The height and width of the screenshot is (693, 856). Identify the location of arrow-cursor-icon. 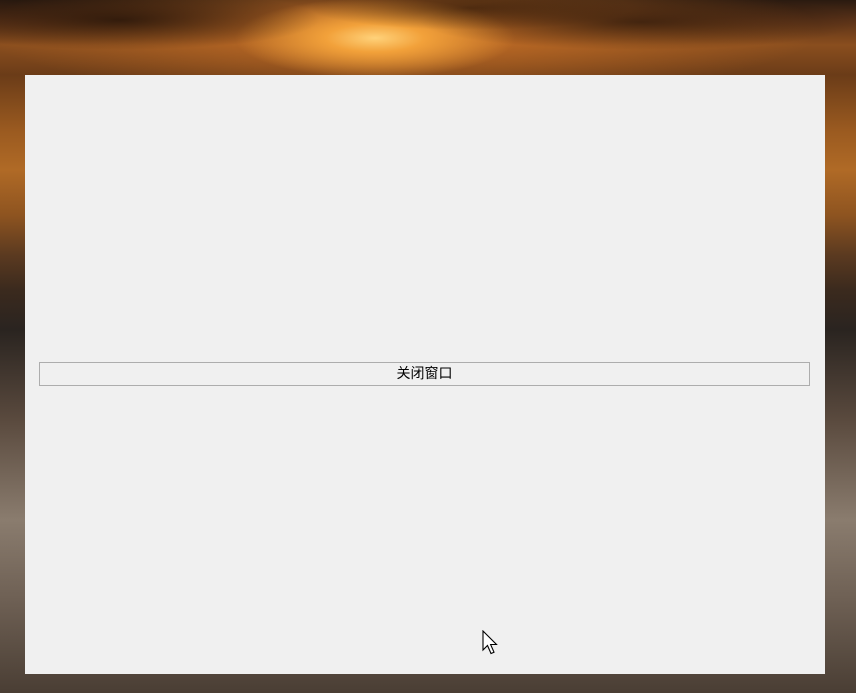
(490, 642).